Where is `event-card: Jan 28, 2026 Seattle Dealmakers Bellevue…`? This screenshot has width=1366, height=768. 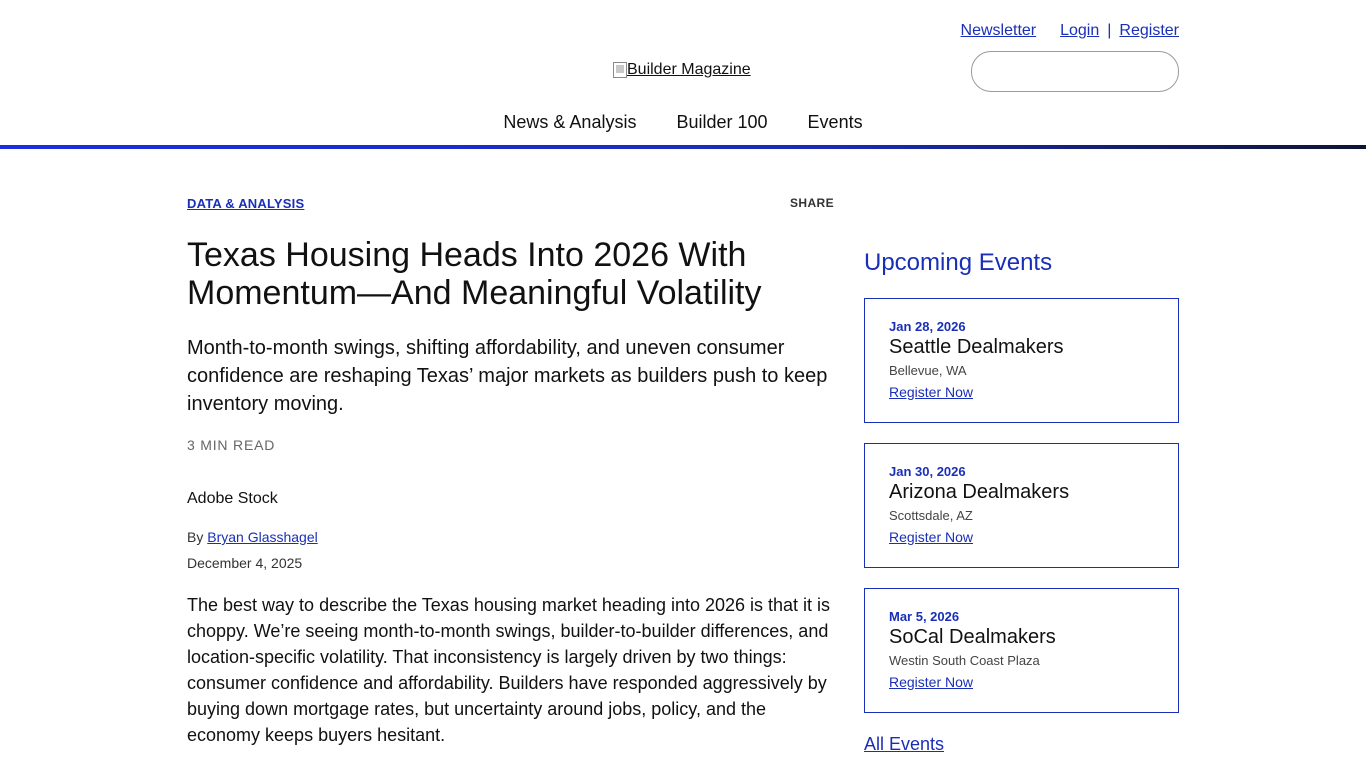
event-card: Jan 28, 2026 Seattle Dealmakers Bellevue… is located at coordinates (1021, 360).